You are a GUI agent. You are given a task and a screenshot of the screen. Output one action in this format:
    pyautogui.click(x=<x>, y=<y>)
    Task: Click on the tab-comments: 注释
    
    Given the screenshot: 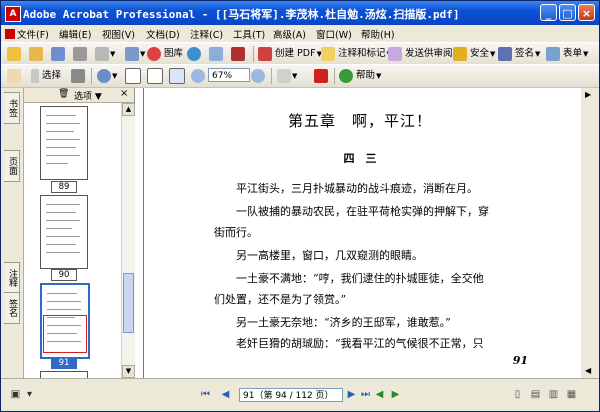 What is the action you would take?
    pyautogui.click(x=12, y=278)
    